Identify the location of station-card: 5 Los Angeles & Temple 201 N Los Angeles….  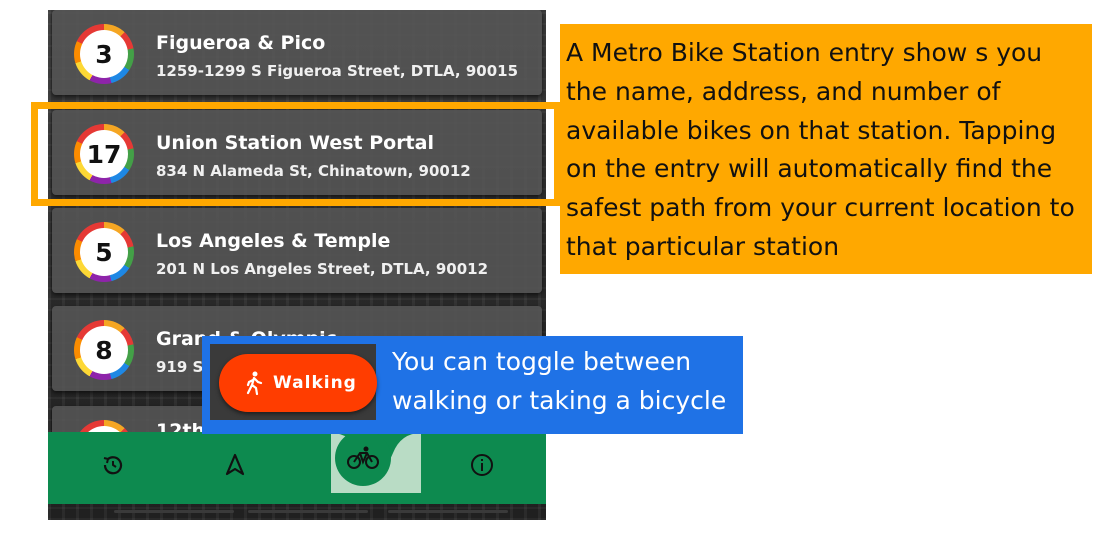
(297, 250).